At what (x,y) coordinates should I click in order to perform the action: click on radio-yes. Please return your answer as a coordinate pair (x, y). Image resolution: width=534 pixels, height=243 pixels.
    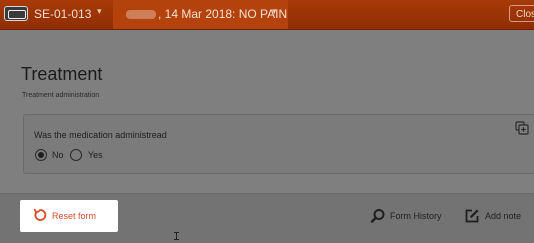
    Looking at the image, I should click on (76, 155).